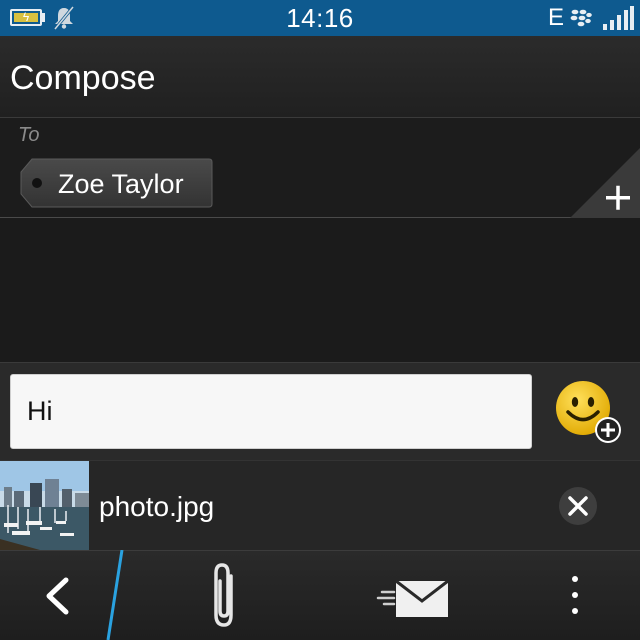 Image resolution: width=640 pixels, height=640 pixels. What do you see at coordinates (415, 595) in the screenshot?
I see `send-icon` at bounding box center [415, 595].